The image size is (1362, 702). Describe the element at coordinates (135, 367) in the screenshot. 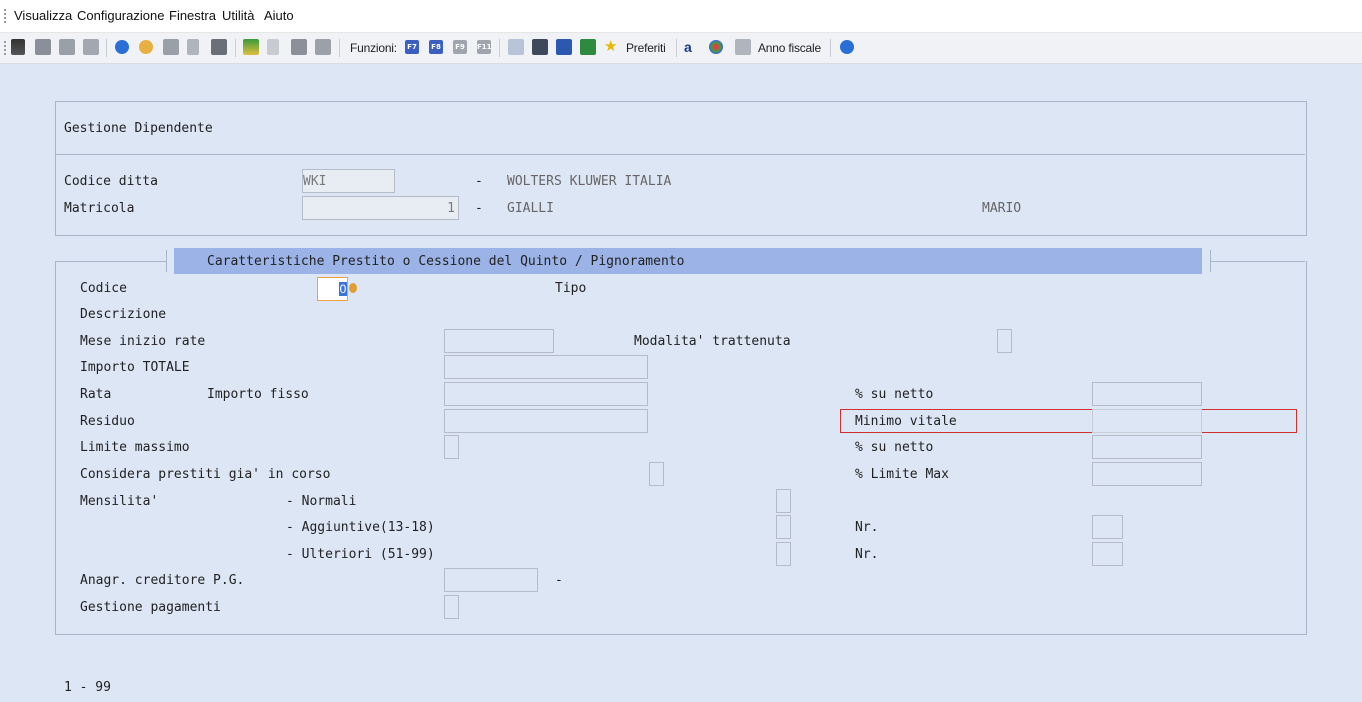

I see `importo-totale-label: Importo TOTALE` at that location.